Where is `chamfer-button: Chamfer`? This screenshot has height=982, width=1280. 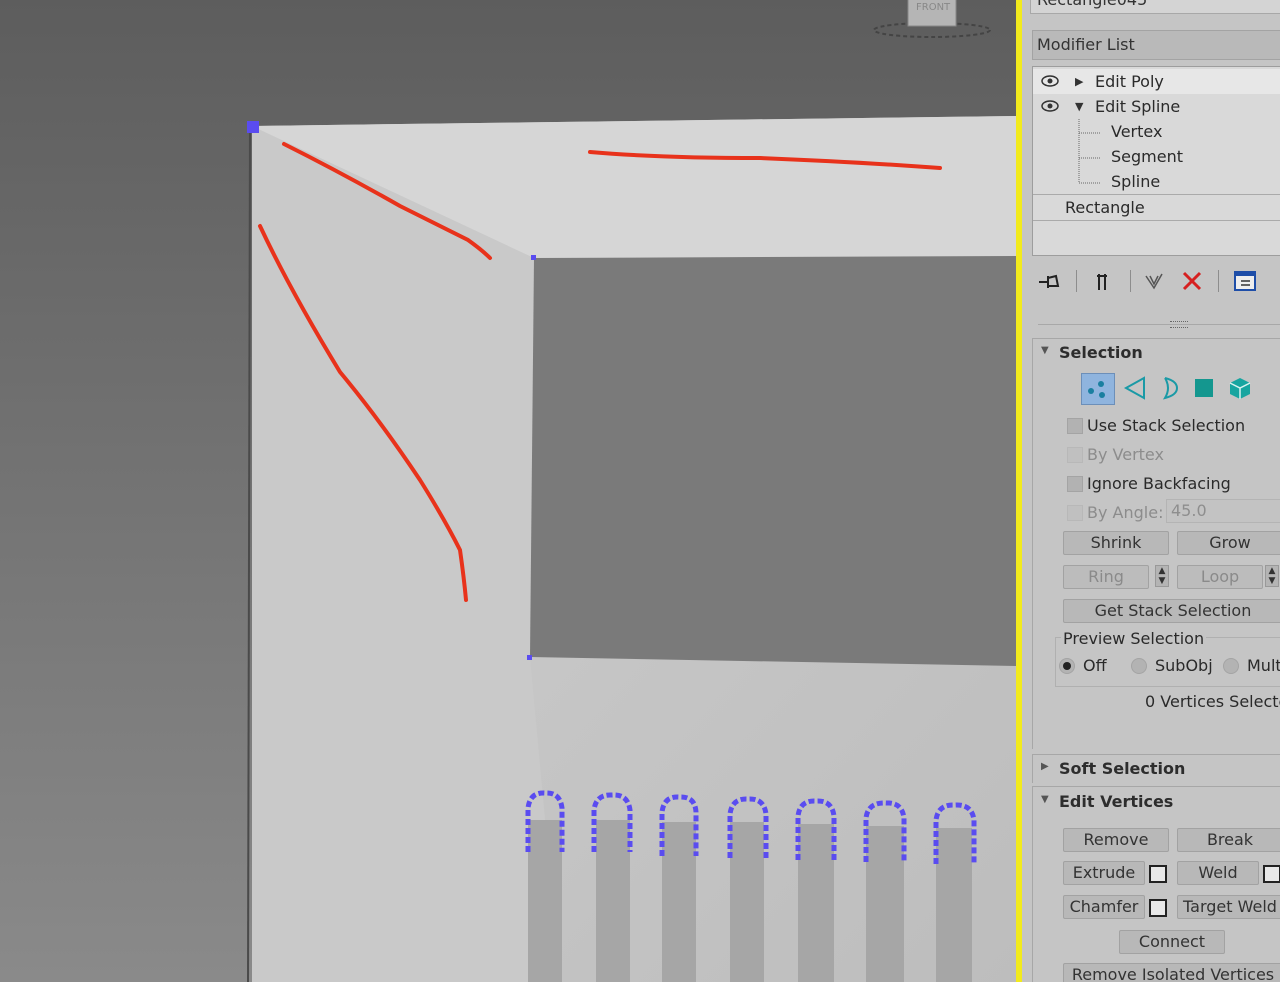 chamfer-button: Chamfer is located at coordinates (1104, 907).